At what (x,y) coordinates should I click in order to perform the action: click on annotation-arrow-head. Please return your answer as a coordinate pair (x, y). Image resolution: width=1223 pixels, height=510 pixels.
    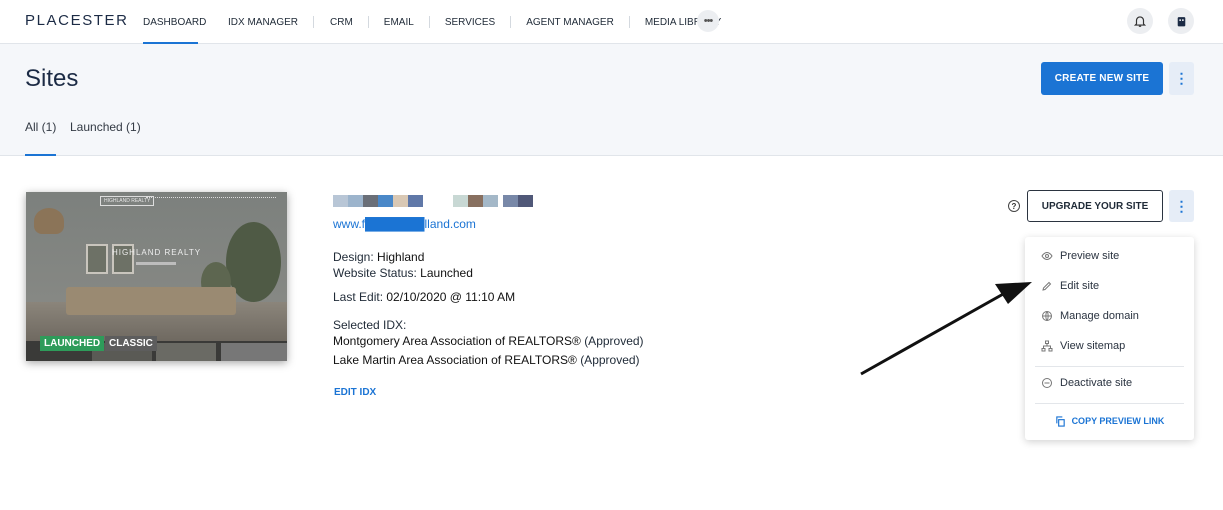
    Looking at the image, I should click on (1013, 293).